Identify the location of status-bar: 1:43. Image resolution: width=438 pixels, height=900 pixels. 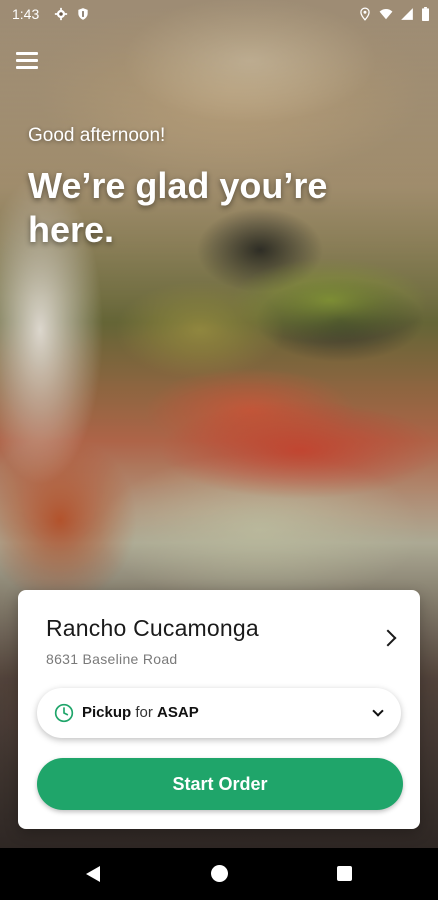
(219, 15).